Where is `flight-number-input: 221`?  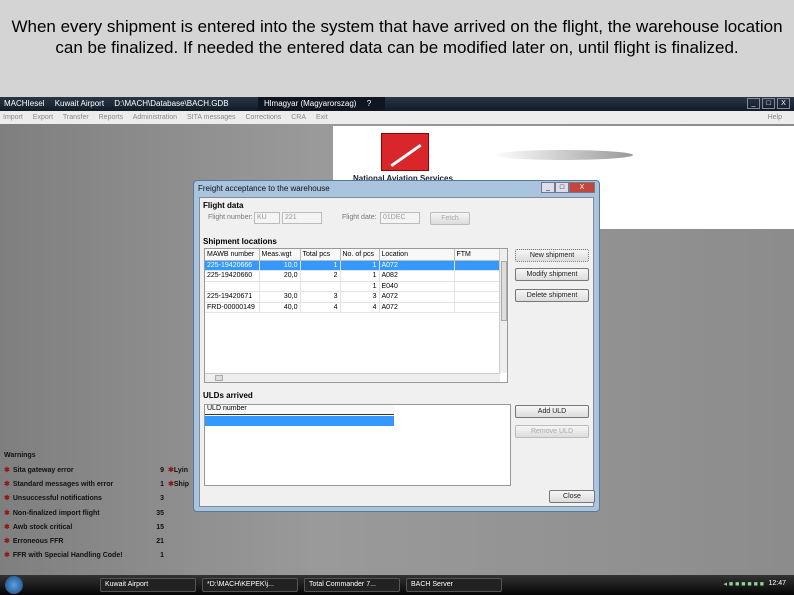 flight-number-input: 221 is located at coordinates (302, 218).